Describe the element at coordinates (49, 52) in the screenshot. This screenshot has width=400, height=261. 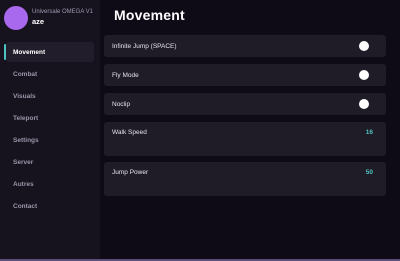
I see `sidebar-item-movement: Movement` at that location.